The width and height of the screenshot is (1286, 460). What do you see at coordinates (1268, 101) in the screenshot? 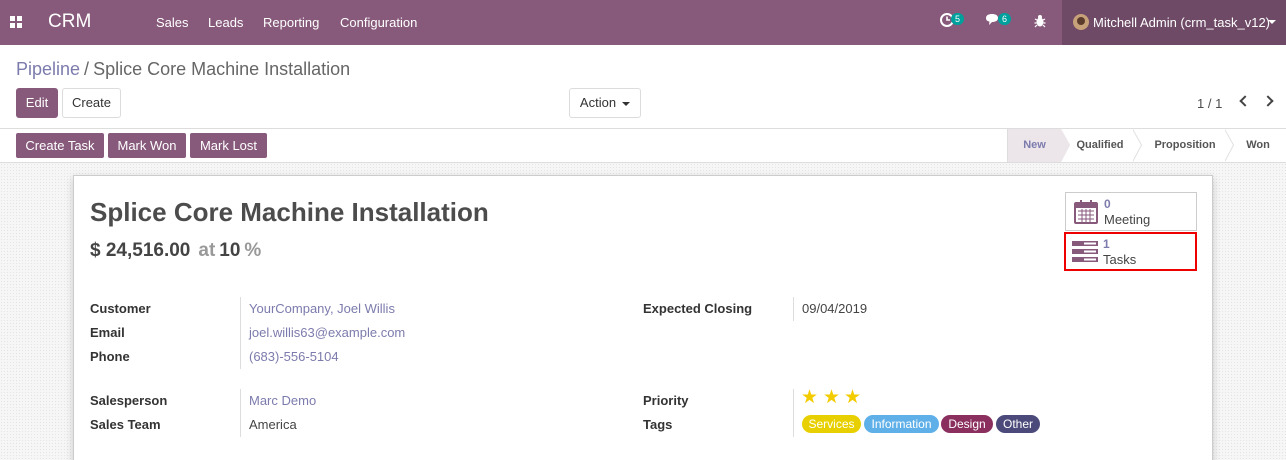
I see `pager-next-icon` at bounding box center [1268, 101].